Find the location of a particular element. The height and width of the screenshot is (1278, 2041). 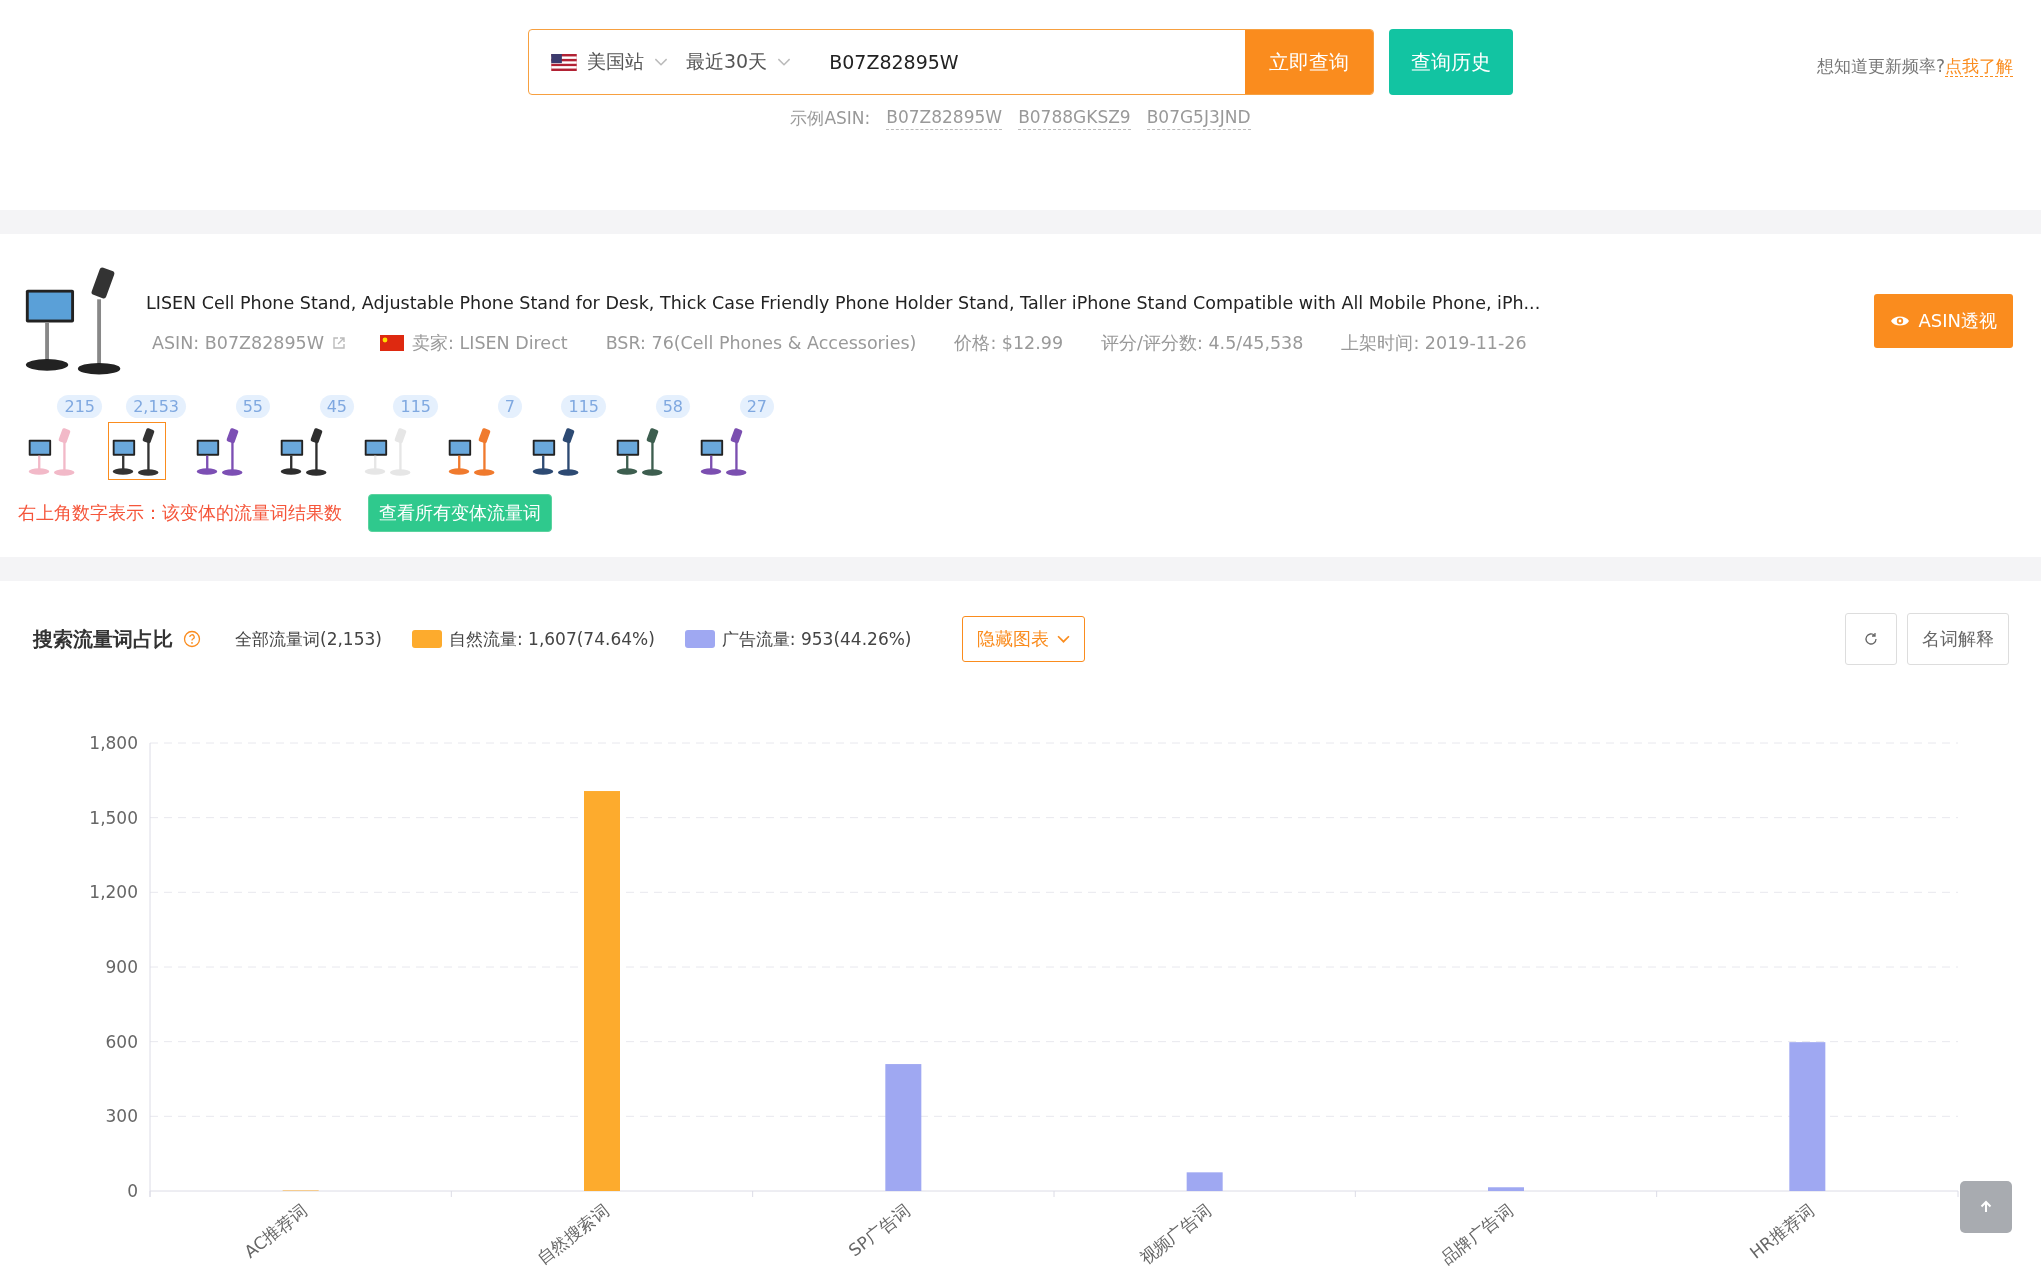

arrow-up-icon is located at coordinates (1986, 1207).